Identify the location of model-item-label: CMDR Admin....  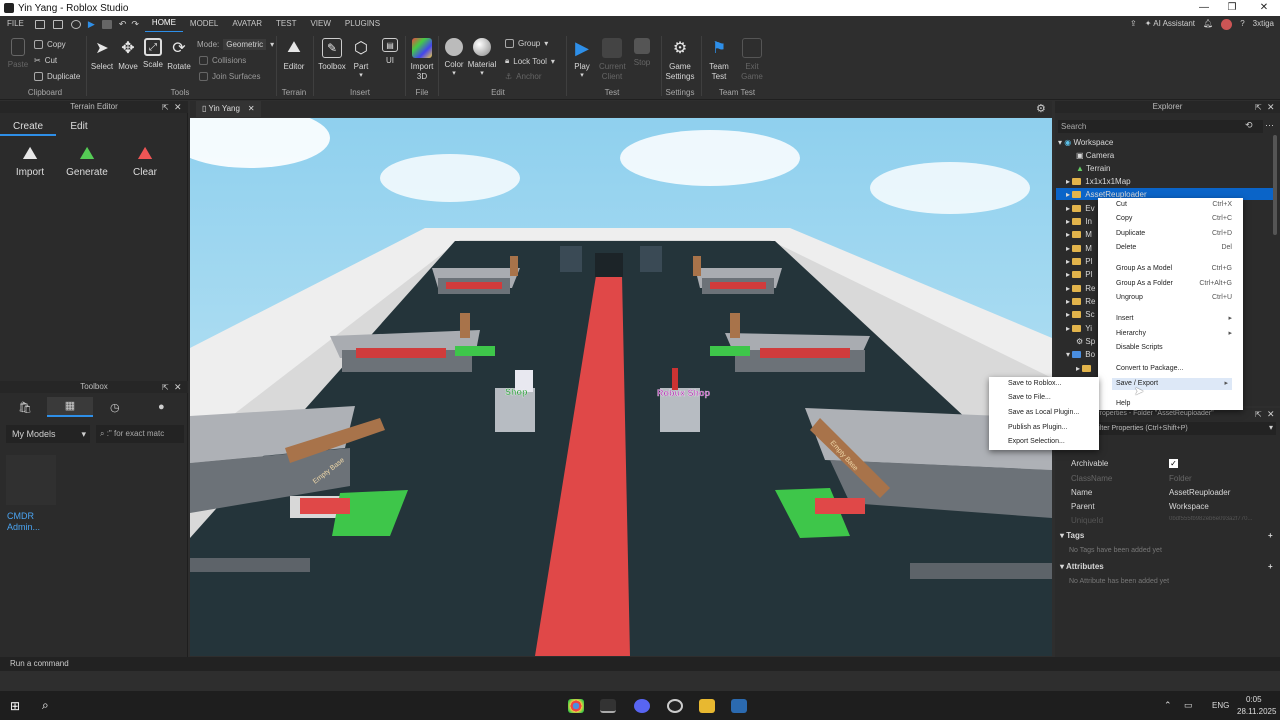
(27, 522).